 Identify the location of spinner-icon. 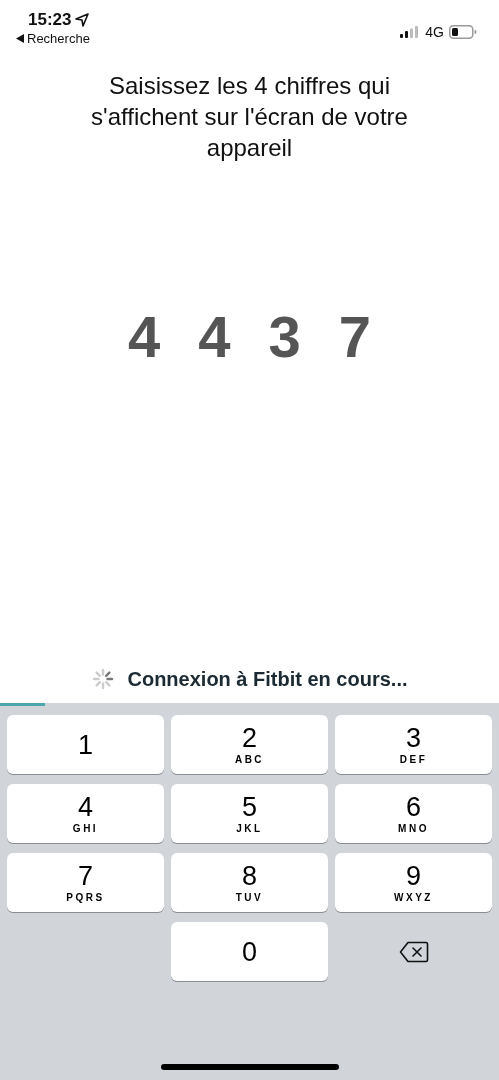
(103, 679).